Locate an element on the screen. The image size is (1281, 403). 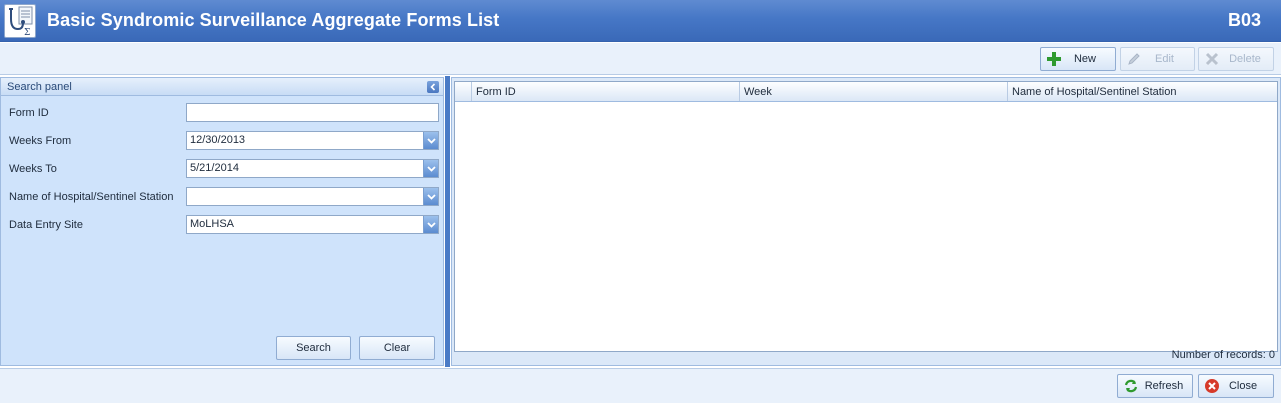
form-id-label: Form ID is located at coordinates (29, 113).